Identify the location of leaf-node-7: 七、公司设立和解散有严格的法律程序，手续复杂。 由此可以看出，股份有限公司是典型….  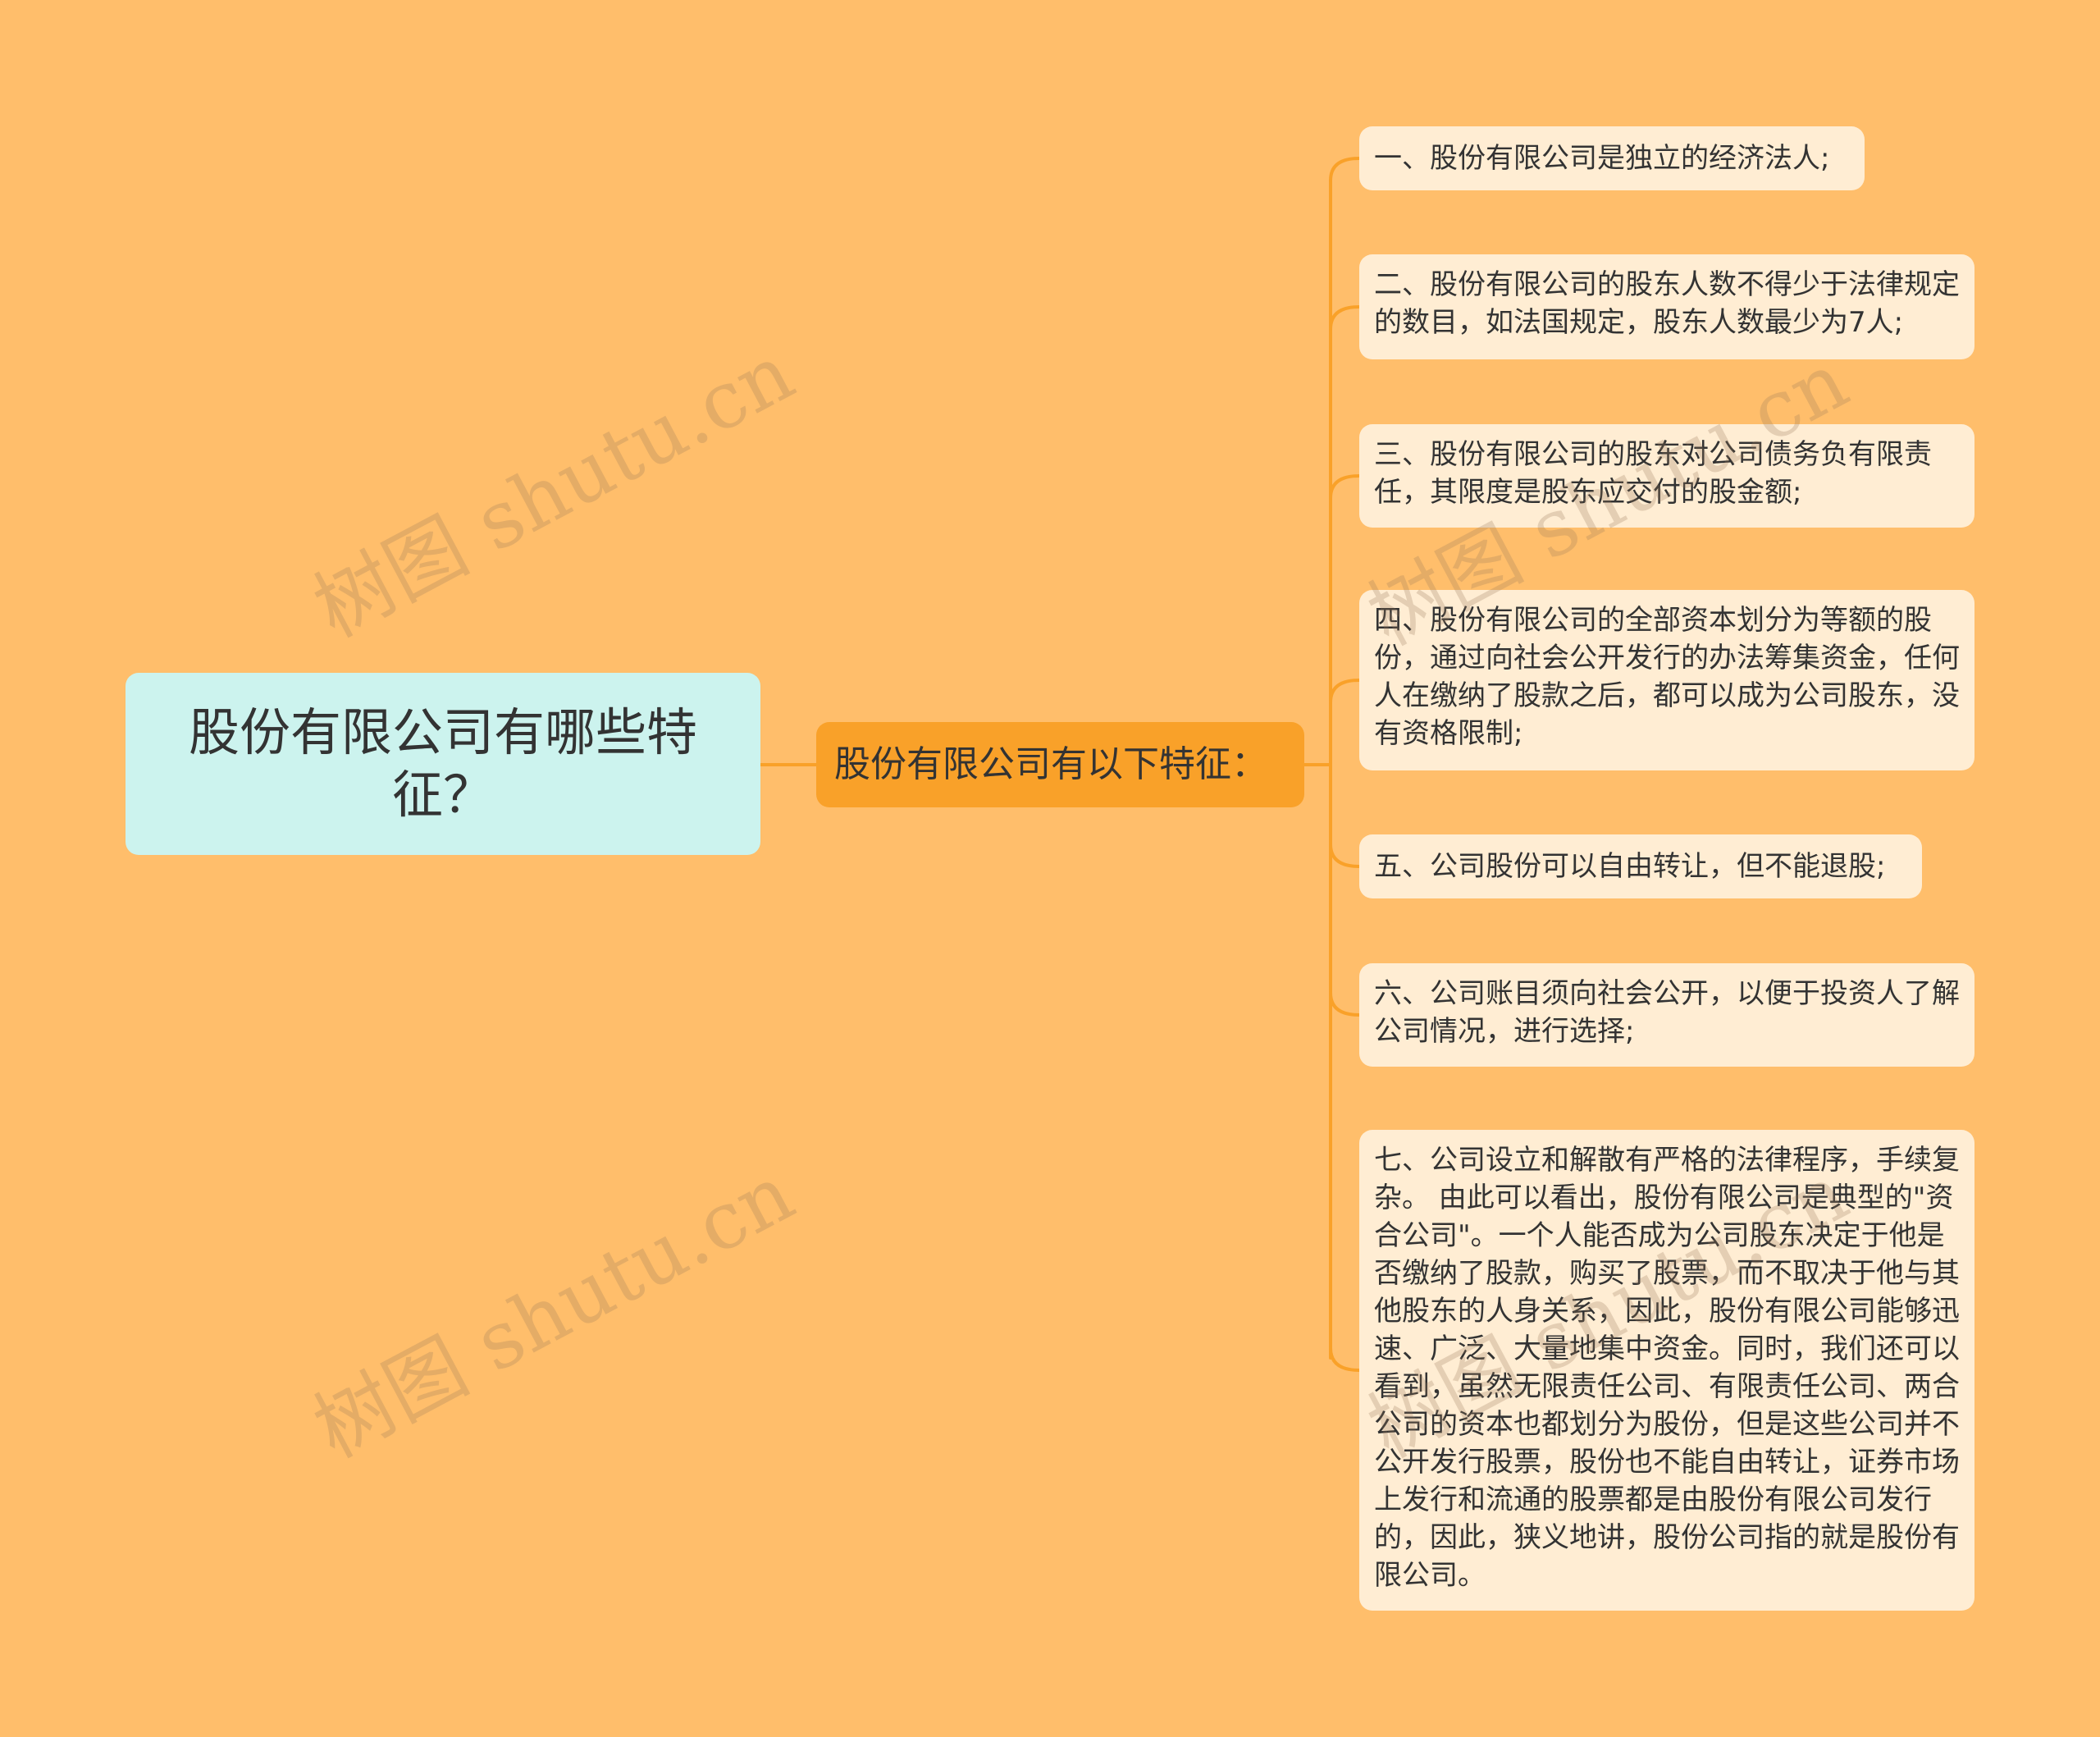
(1667, 1370).